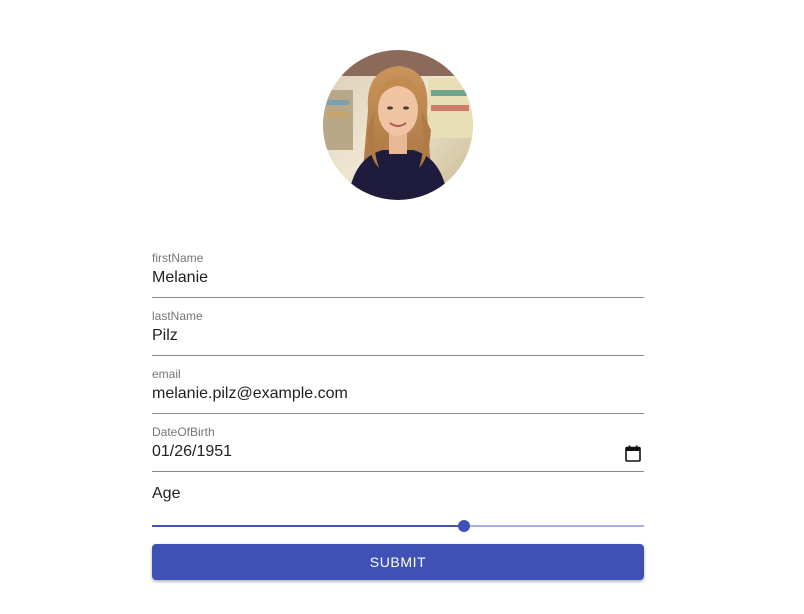  I want to click on date-of-birth-underline, so click(398, 471).